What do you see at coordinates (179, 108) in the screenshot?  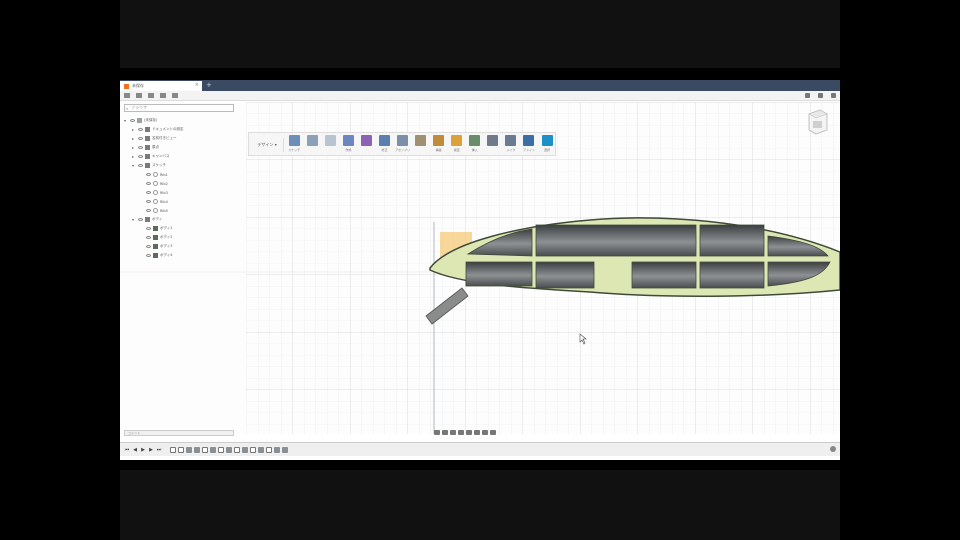 I see `browser-search-input: ⌕ ブラウザ` at bounding box center [179, 108].